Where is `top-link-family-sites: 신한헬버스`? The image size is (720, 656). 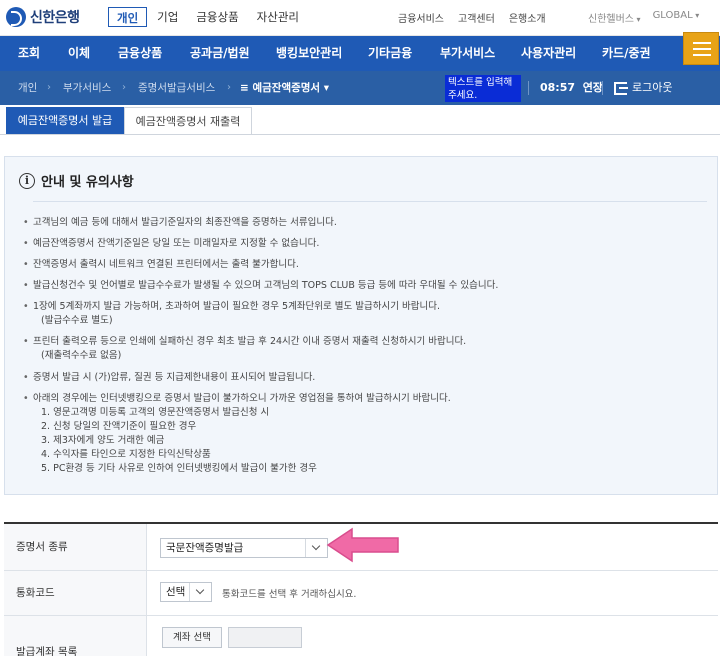 top-link-family-sites: 신한헬버스 is located at coordinates (614, 17).